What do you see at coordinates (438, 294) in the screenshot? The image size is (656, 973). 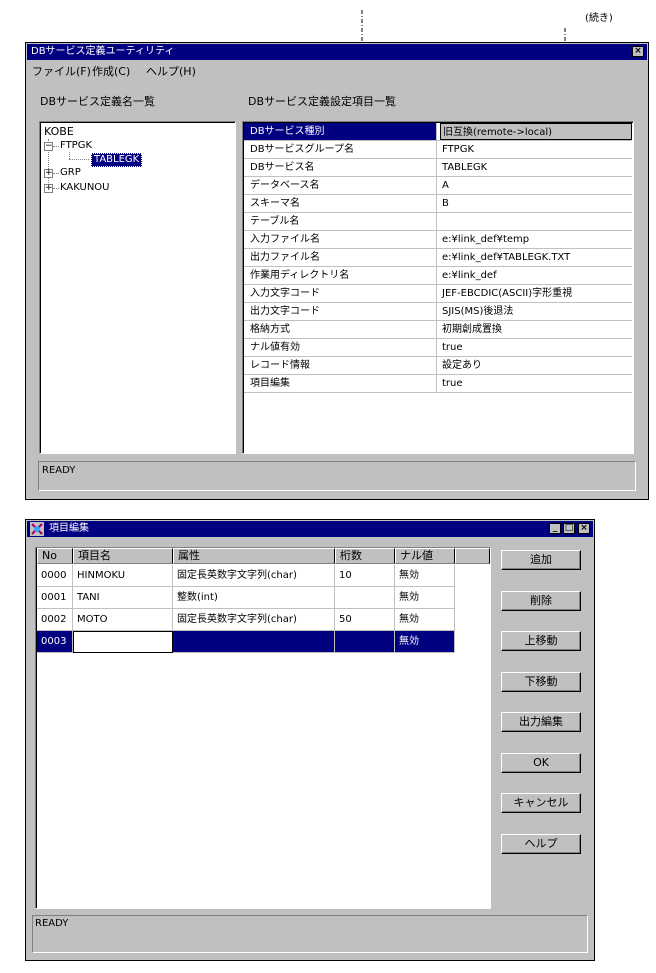 I see `setting-row: 入力文字コード JEF-EBCDIC(ASCII)字形重視` at bounding box center [438, 294].